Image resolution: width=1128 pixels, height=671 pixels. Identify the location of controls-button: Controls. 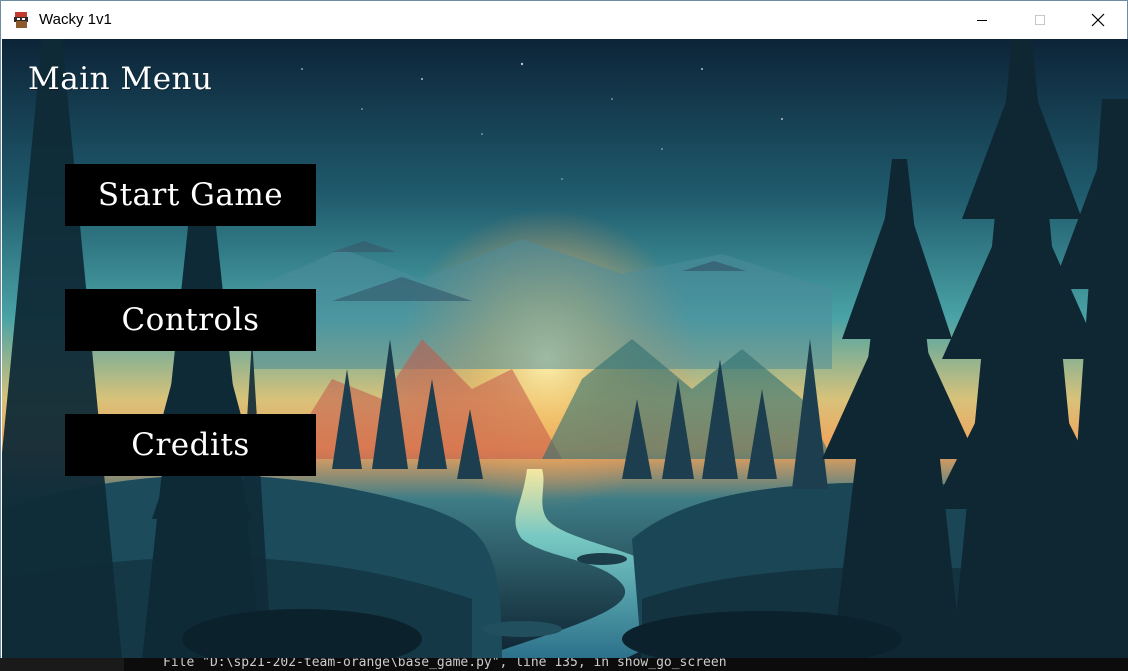
(190, 320).